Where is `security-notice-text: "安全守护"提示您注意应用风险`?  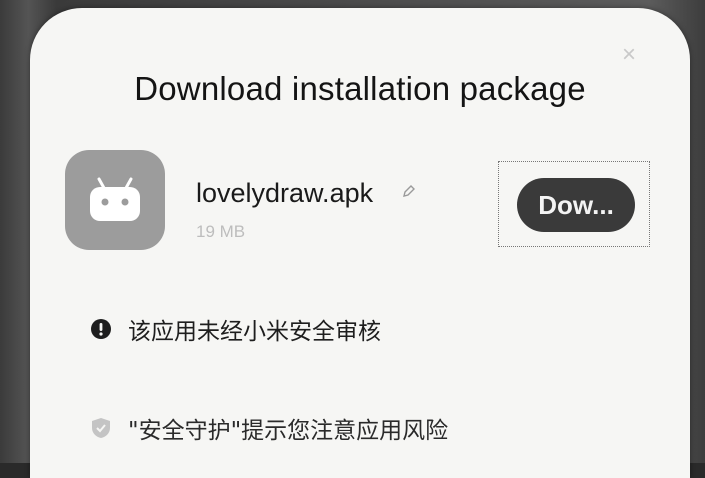 security-notice-text: "安全守护"提示您注意应用风险 is located at coordinates (288, 431).